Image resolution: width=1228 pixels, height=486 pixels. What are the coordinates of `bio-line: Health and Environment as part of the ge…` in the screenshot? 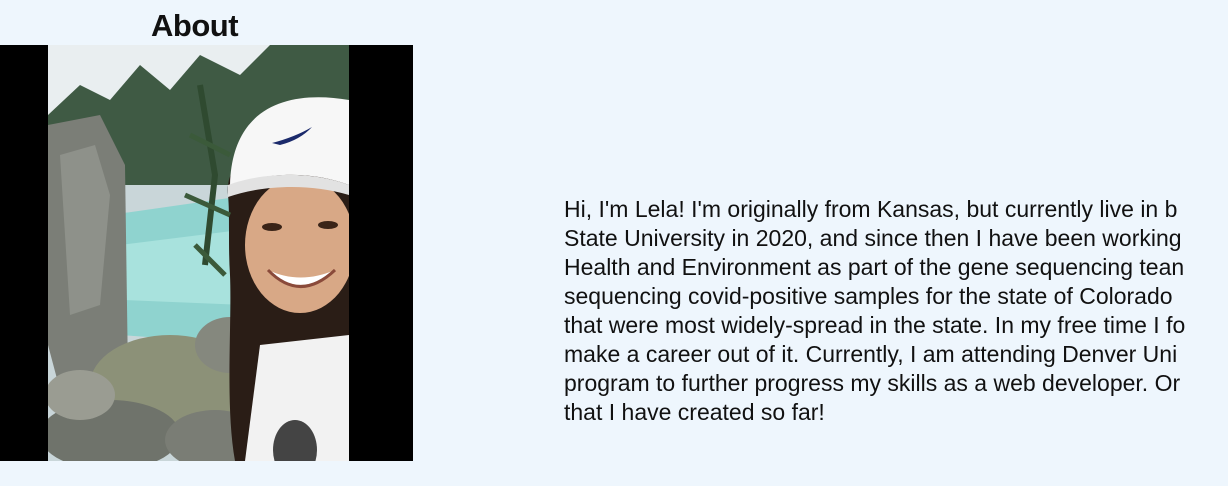 It's located at (874, 267).